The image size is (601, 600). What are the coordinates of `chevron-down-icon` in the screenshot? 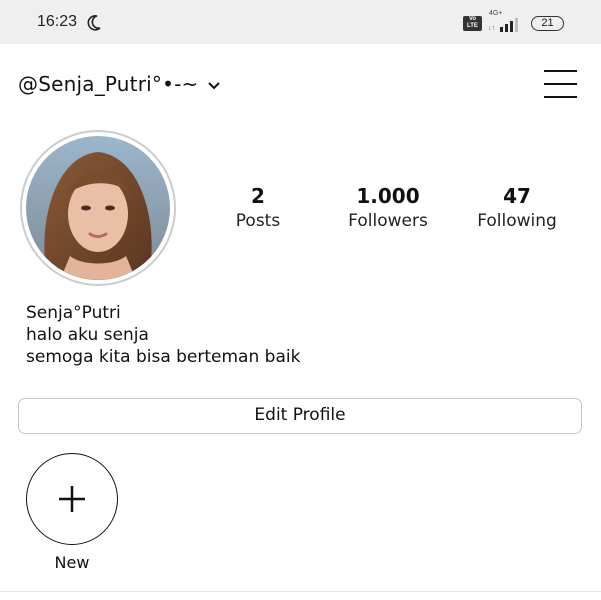 It's located at (214, 86).